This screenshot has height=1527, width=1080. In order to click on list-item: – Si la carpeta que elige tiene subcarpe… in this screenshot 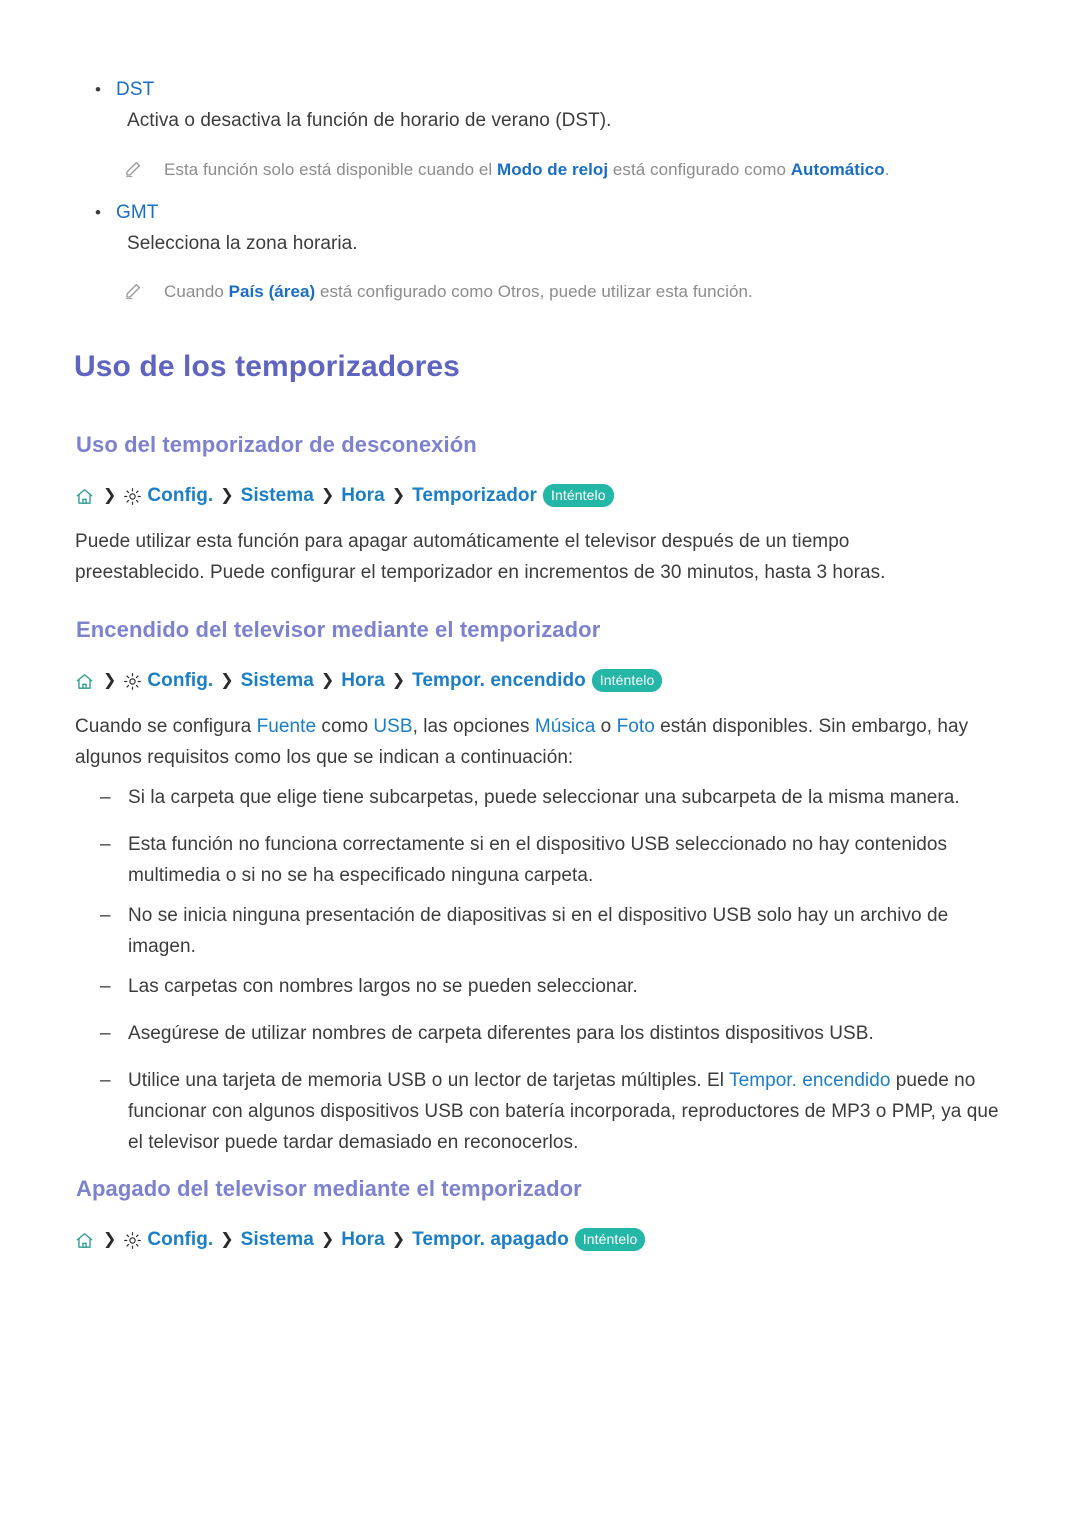, I will do `click(550, 797)`.